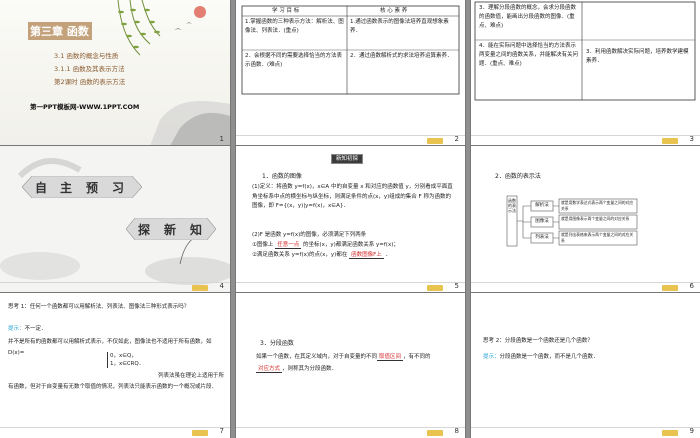 This screenshot has width=700, height=438. Describe the element at coordinates (90, 82) in the screenshot. I see `lesson-title: 第2课时 函数的表示方法` at that location.